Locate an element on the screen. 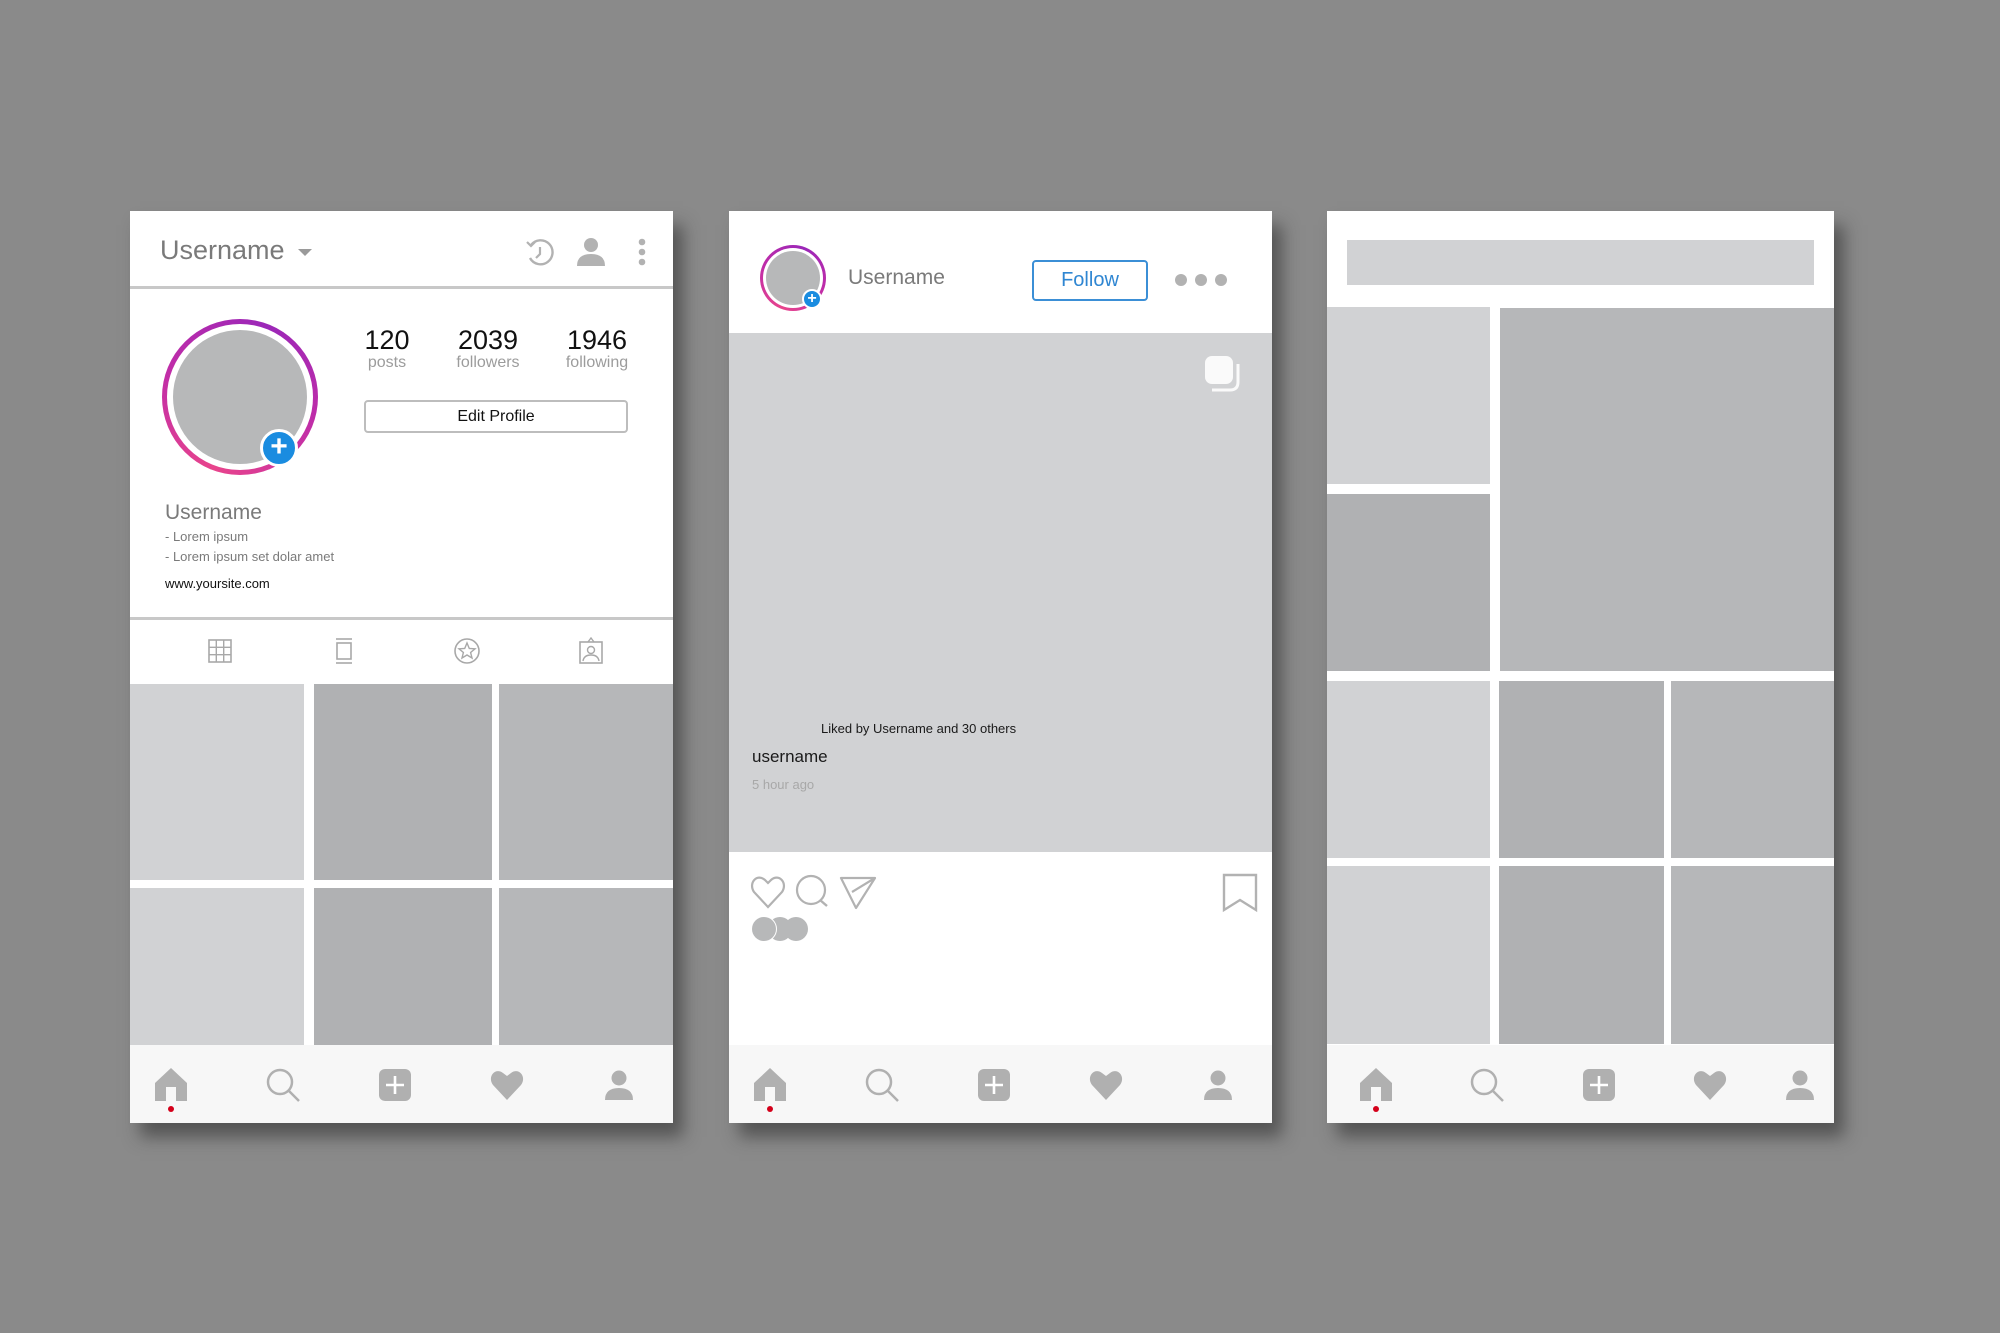 The width and height of the screenshot is (2000, 1333). edit-profile-button: Edit Profile is located at coordinates (496, 416).